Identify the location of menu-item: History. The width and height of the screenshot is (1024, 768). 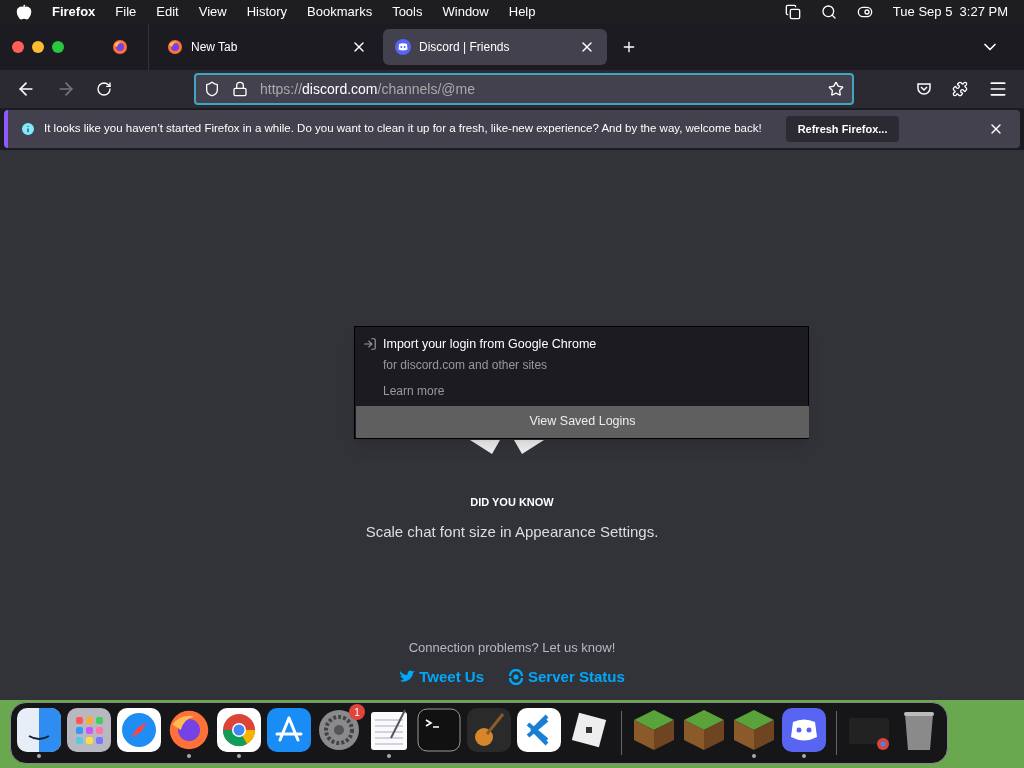
(267, 12).